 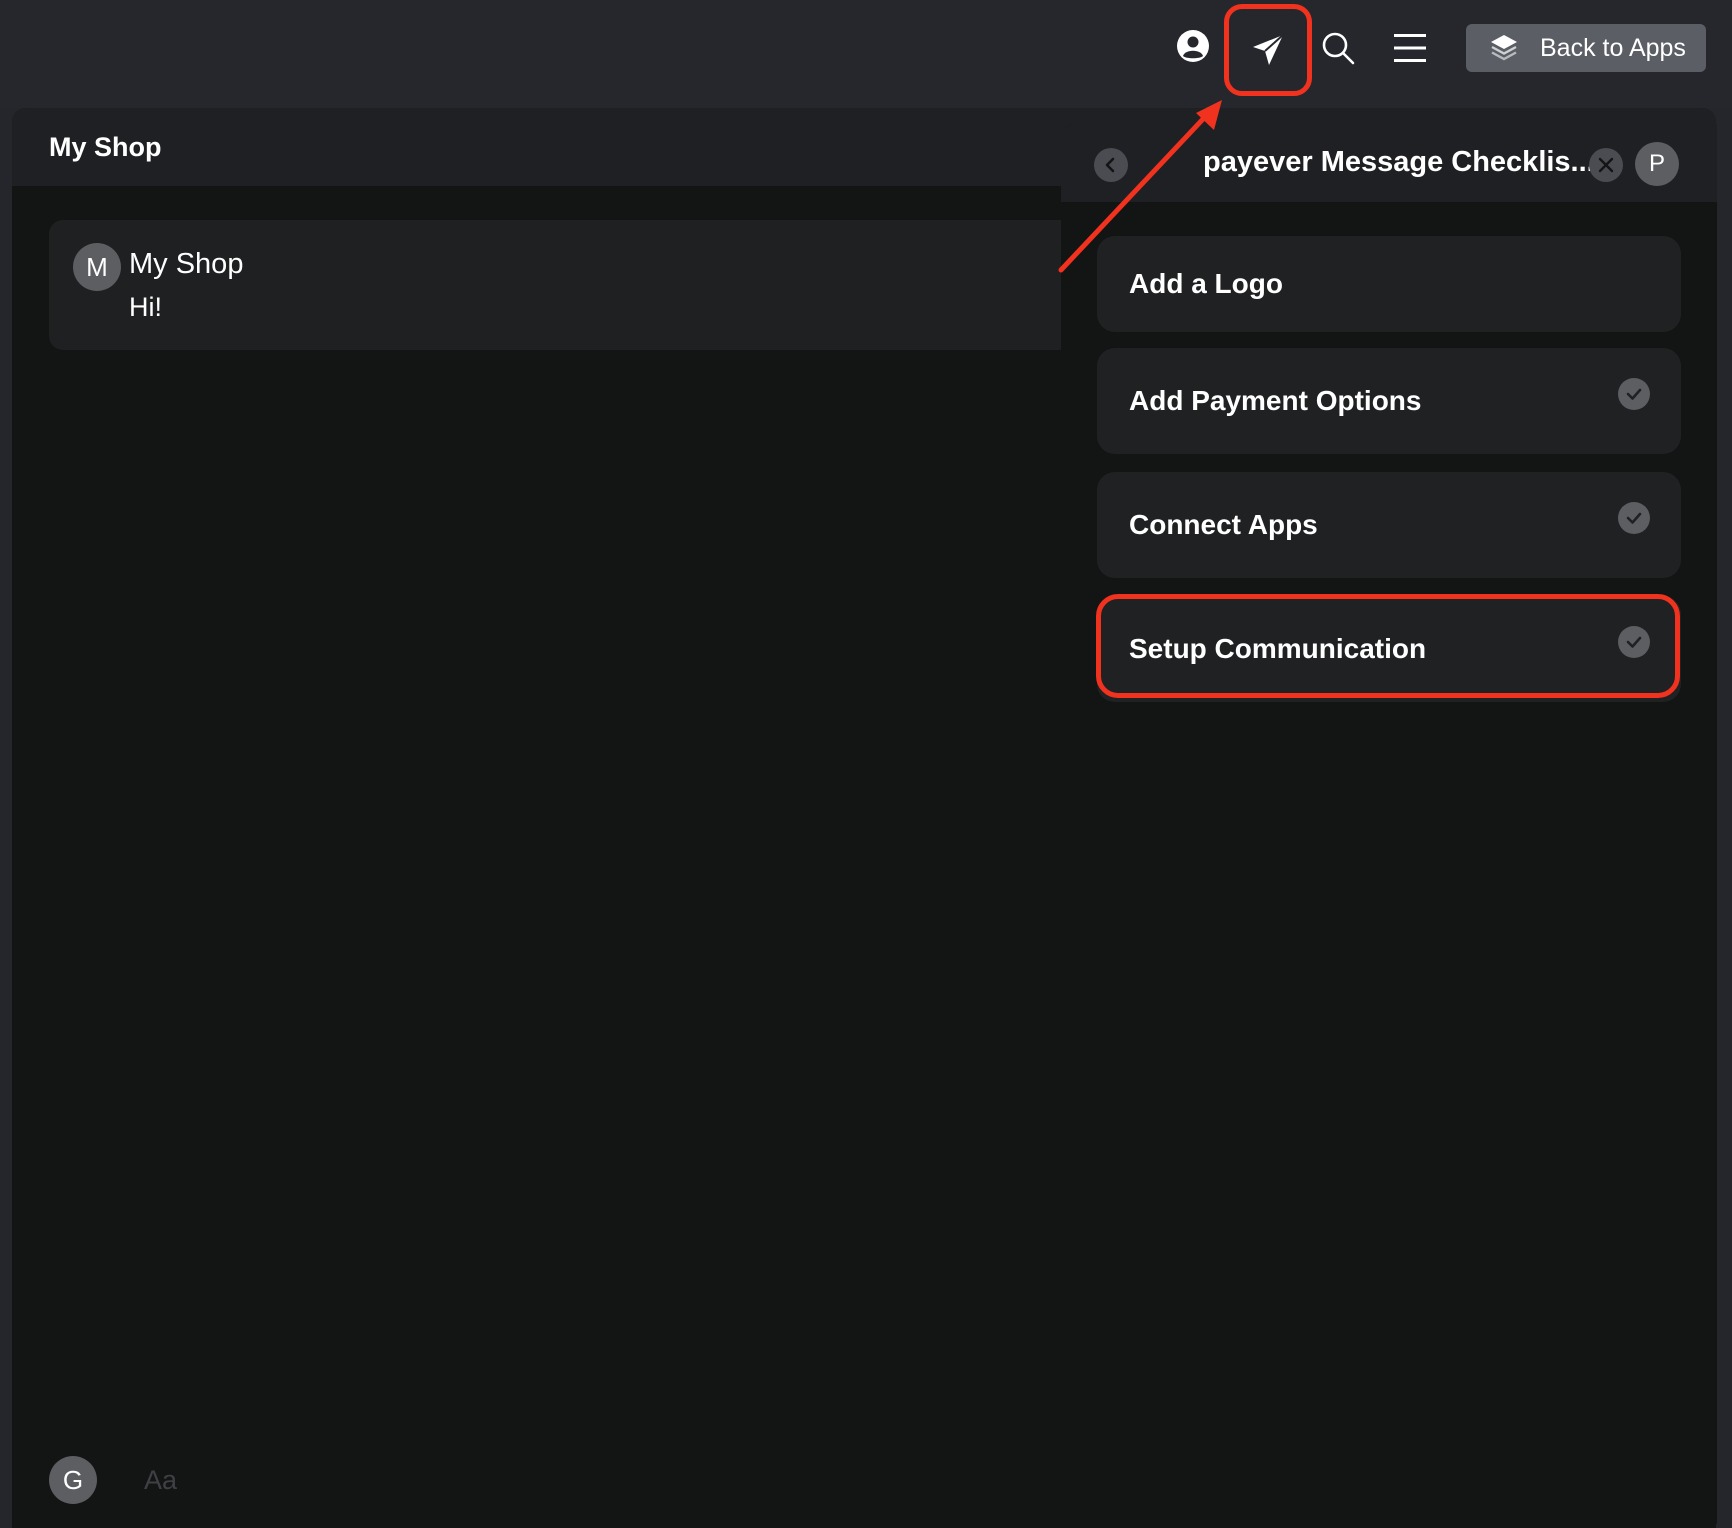 I want to click on checklist-header: payever Message Checklis... P, so click(x=1389, y=163).